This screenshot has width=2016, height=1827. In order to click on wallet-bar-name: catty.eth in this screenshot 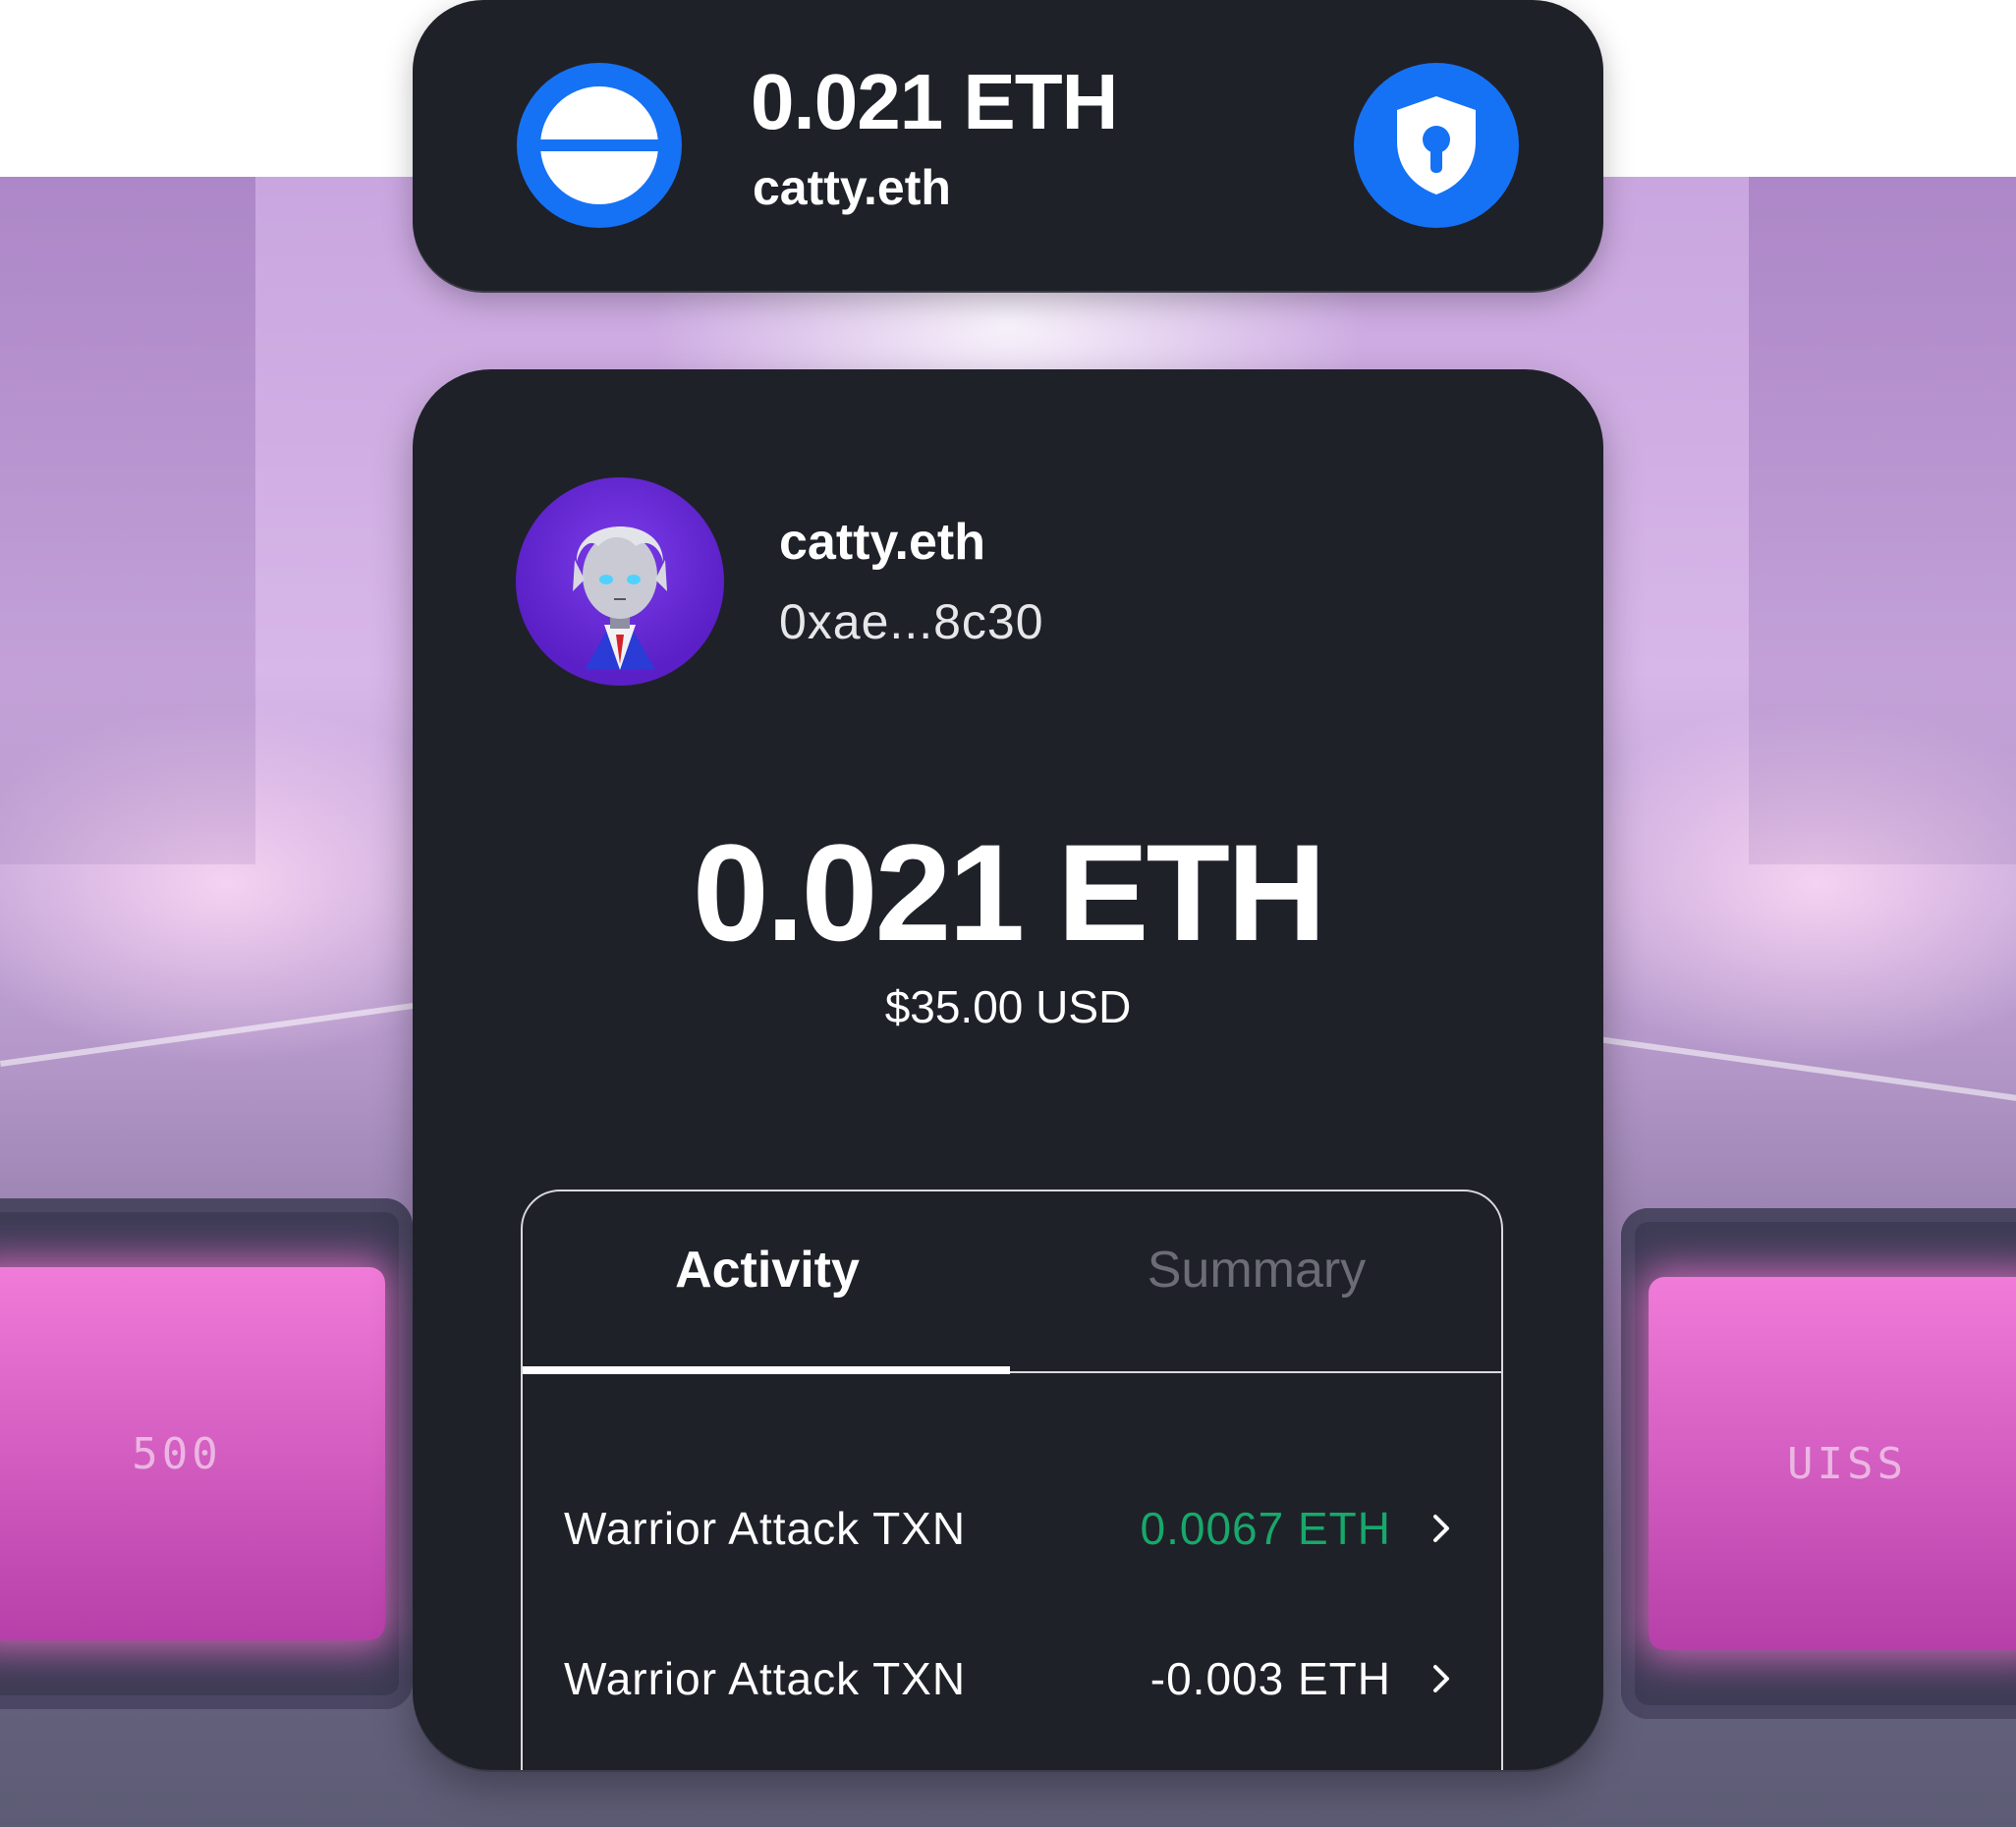, I will do `click(852, 188)`.